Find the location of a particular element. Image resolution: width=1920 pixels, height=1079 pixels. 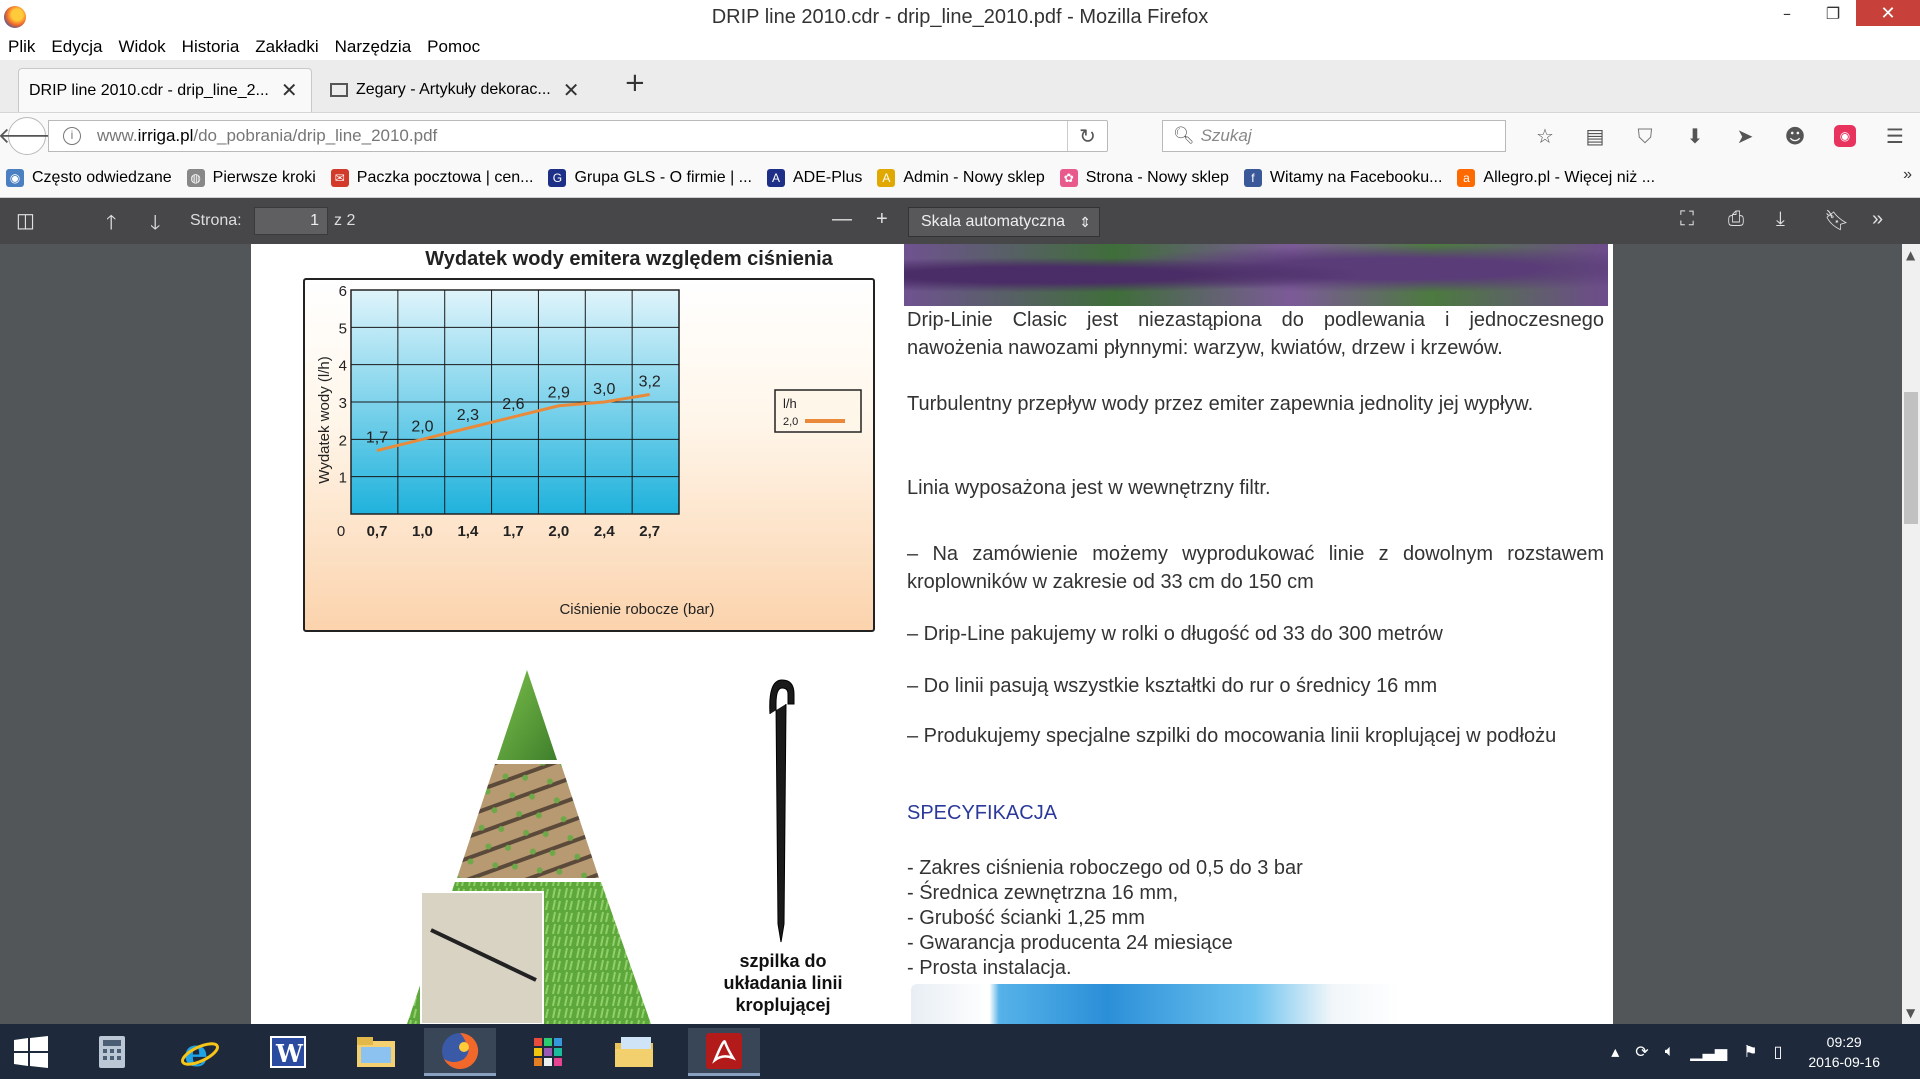

bookmark-strona: ✿ Strona - Nowy sklep is located at coordinates (1144, 177).